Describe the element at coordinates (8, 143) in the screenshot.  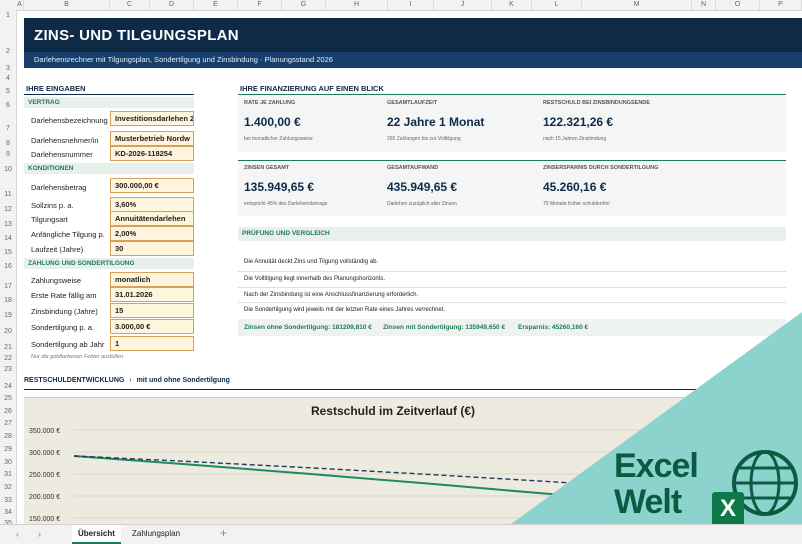
I see `row-header: 8` at that location.